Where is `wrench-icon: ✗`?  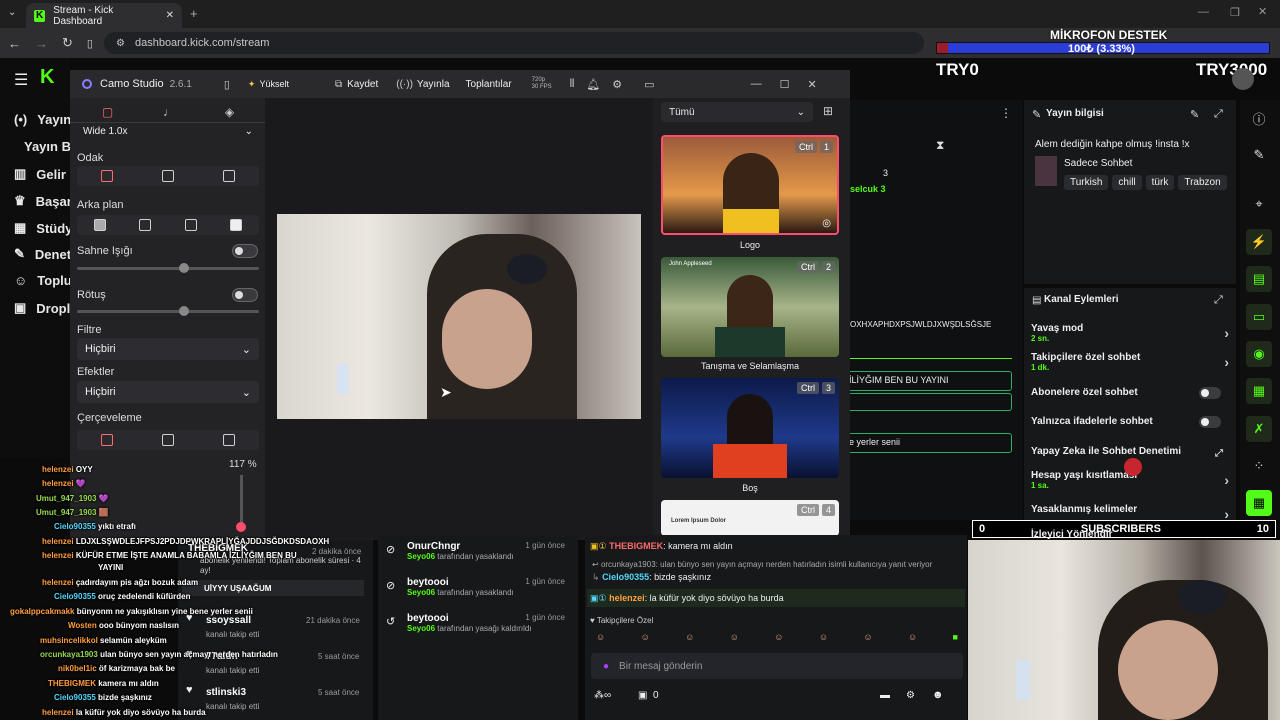 wrench-icon: ✗ is located at coordinates (1259, 429).